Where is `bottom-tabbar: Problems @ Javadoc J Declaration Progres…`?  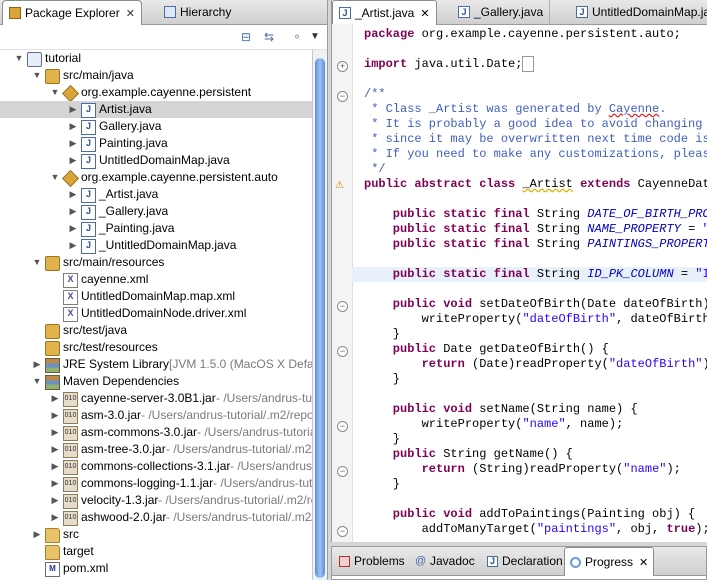
bottom-tabbar: Problems @ Javadoc J Declaration Progres… is located at coordinates (519, 561).